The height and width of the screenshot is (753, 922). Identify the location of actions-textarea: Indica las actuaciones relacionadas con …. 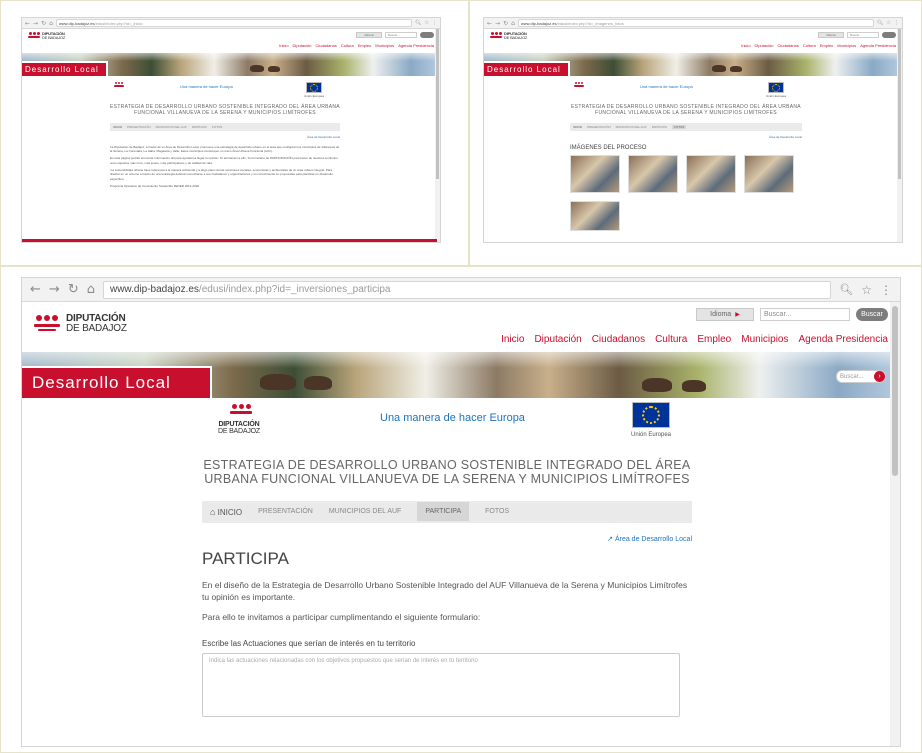
(441, 685).